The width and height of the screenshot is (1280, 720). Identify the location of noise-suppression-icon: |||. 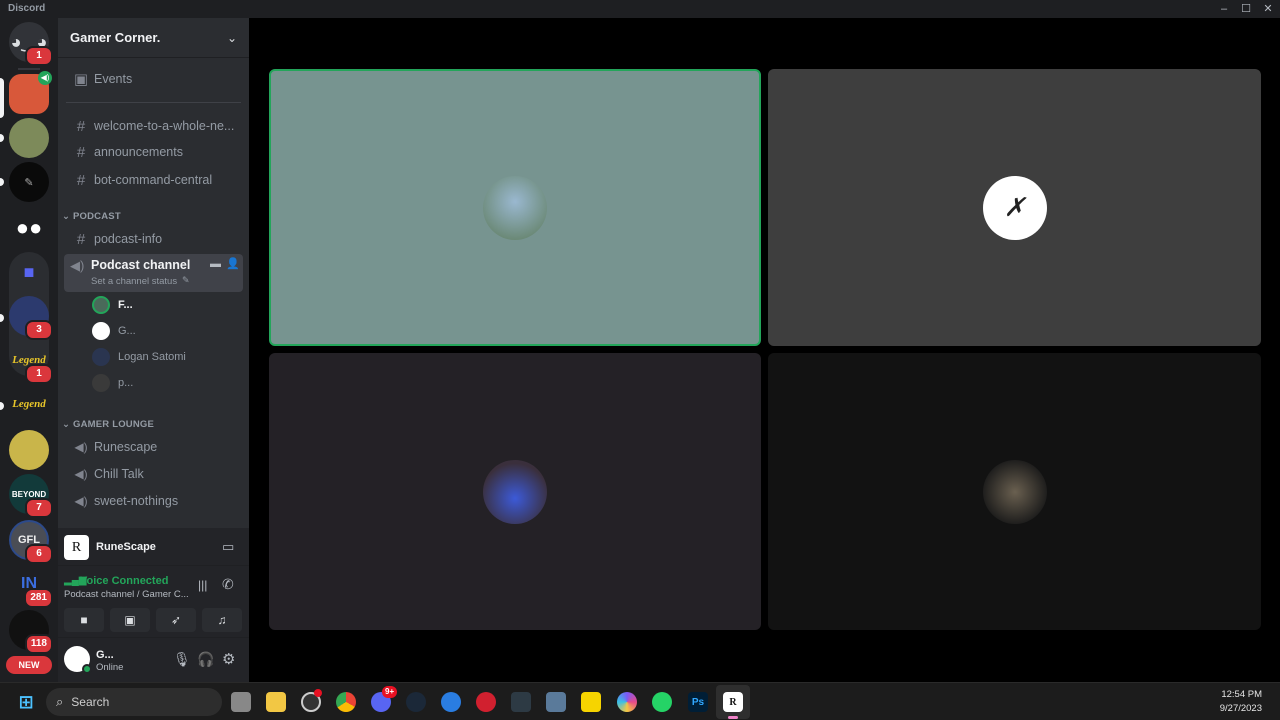
(202, 585).